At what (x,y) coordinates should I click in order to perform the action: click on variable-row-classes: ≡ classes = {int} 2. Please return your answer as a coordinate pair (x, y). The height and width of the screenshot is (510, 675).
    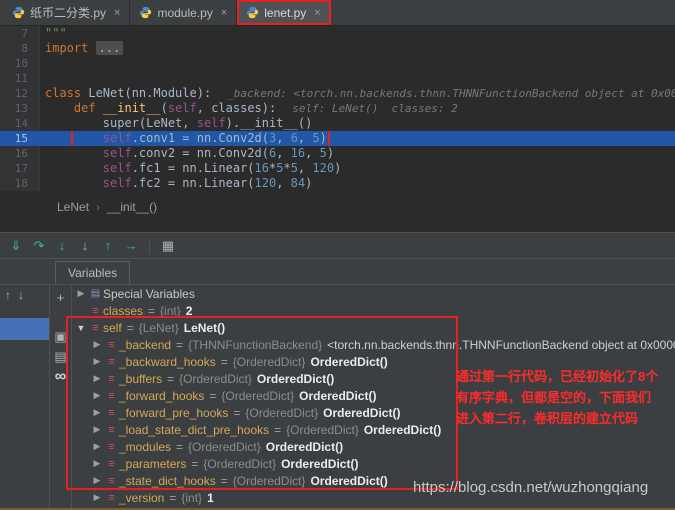
    Looking at the image, I should click on (373, 310).